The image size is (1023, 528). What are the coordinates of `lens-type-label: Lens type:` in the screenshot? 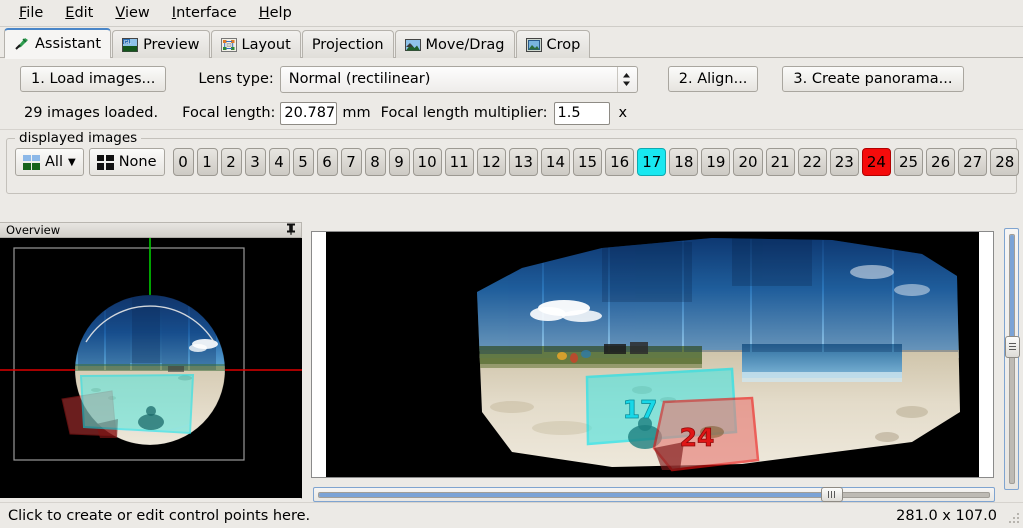 It's located at (236, 79).